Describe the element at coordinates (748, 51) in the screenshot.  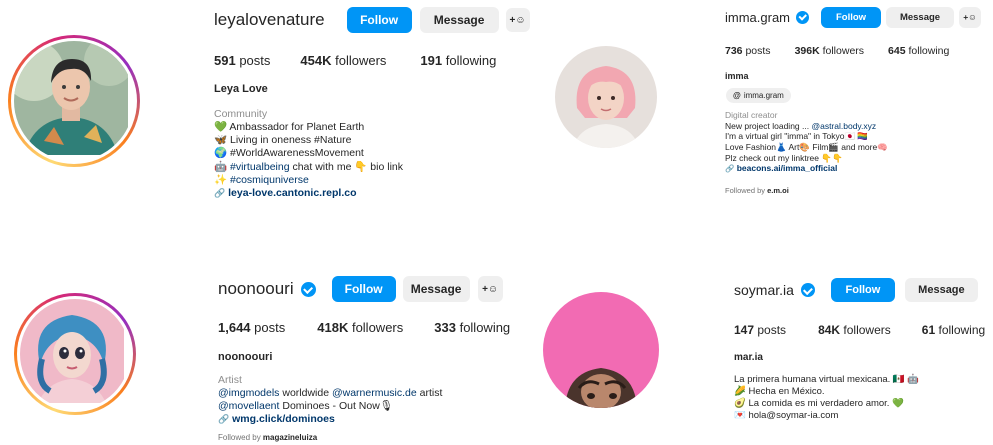
I see `posts-count: 736 posts` at that location.